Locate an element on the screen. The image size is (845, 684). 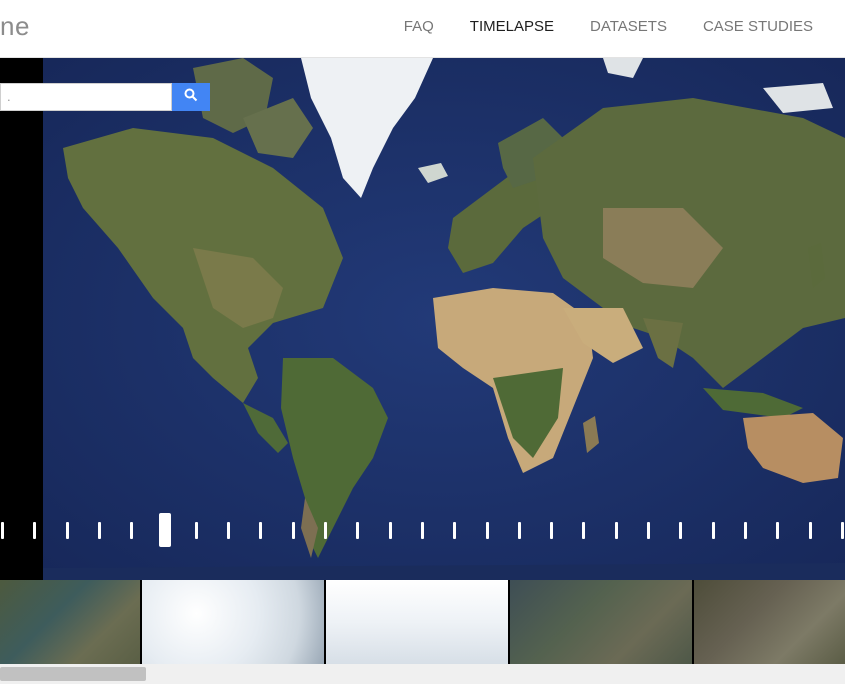
horizontal-scrollbar is located at coordinates (422, 674).